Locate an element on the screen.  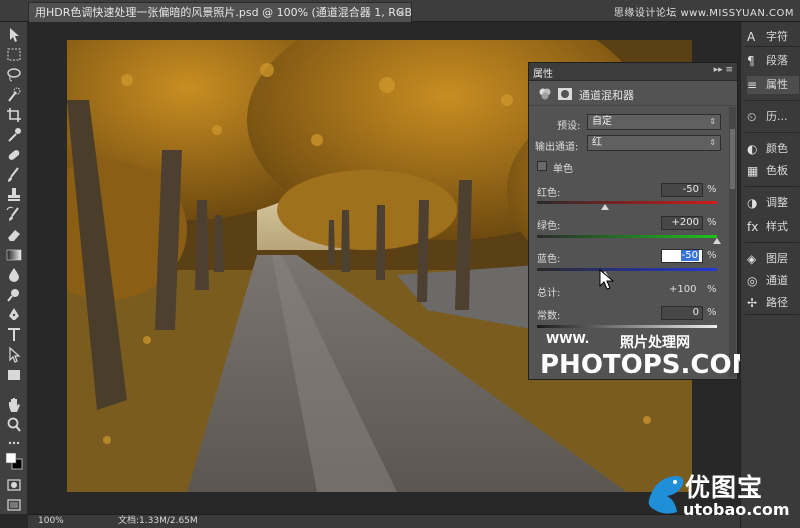
green-slider-track is located at coordinates (627, 236).